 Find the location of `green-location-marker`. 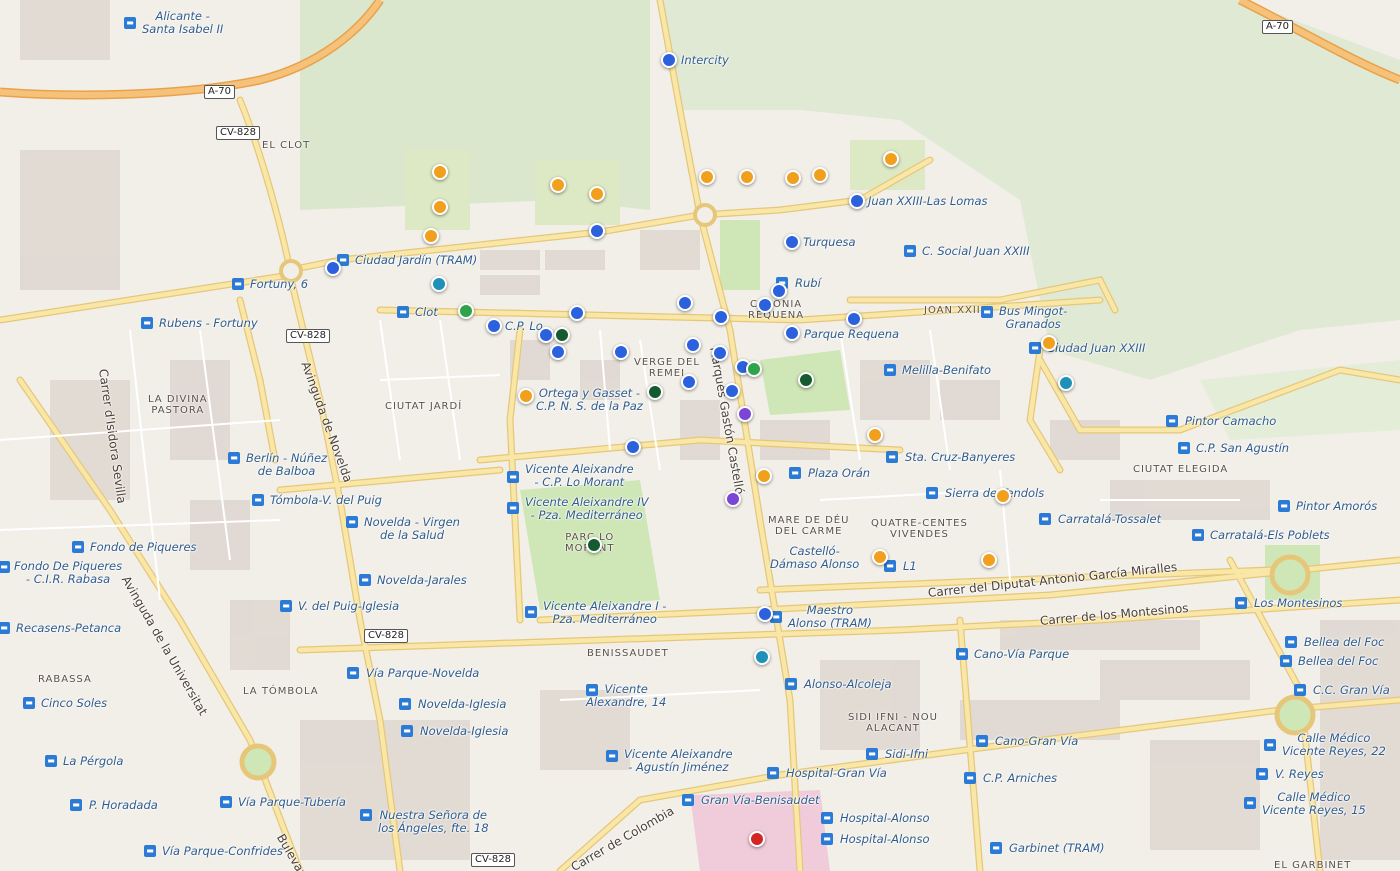

green-location-marker is located at coordinates (466, 311).